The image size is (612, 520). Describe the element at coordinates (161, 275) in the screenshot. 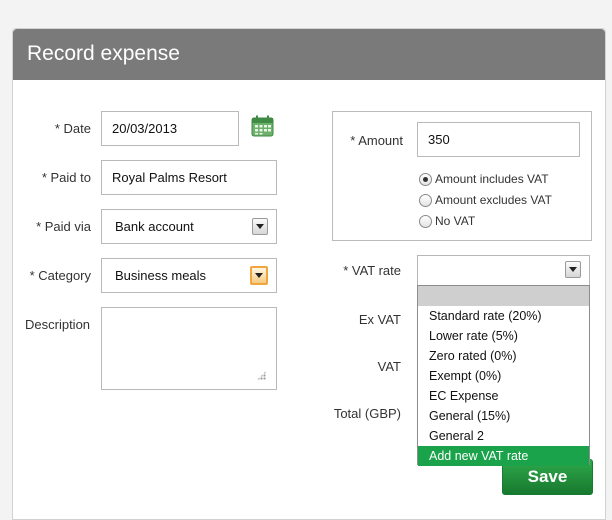

I see `category-value: Business meals` at that location.